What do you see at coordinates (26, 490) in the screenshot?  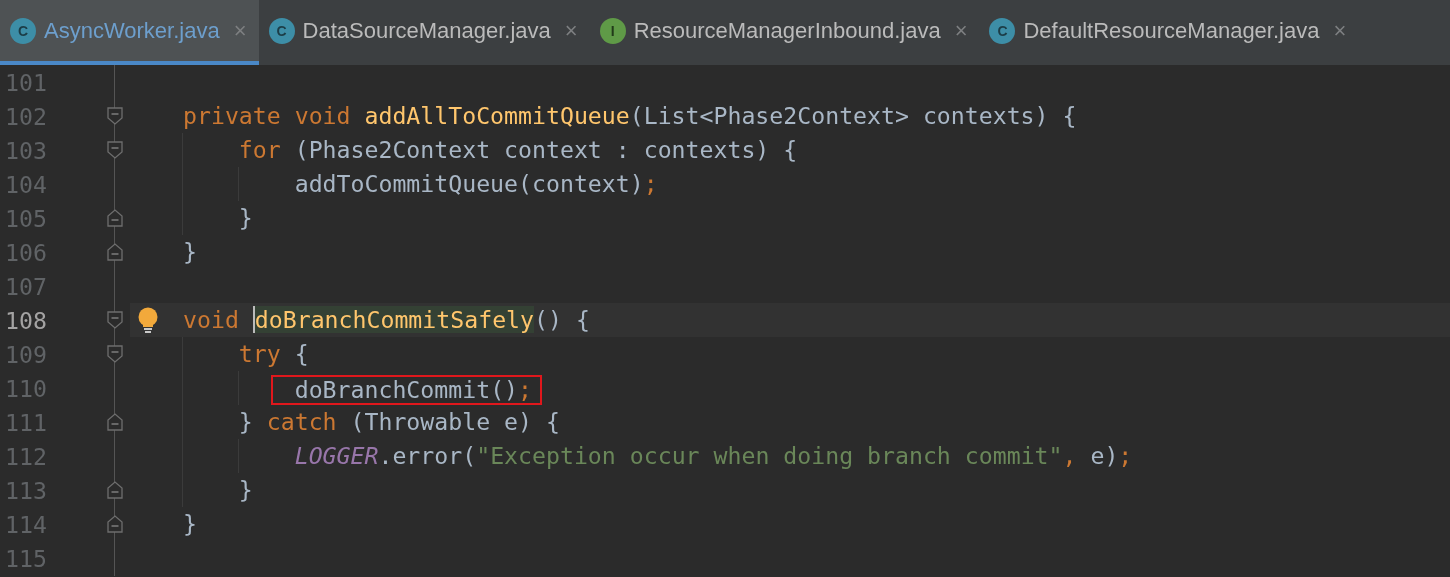 I see `line-number: 113` at bounding box center [26, 490].